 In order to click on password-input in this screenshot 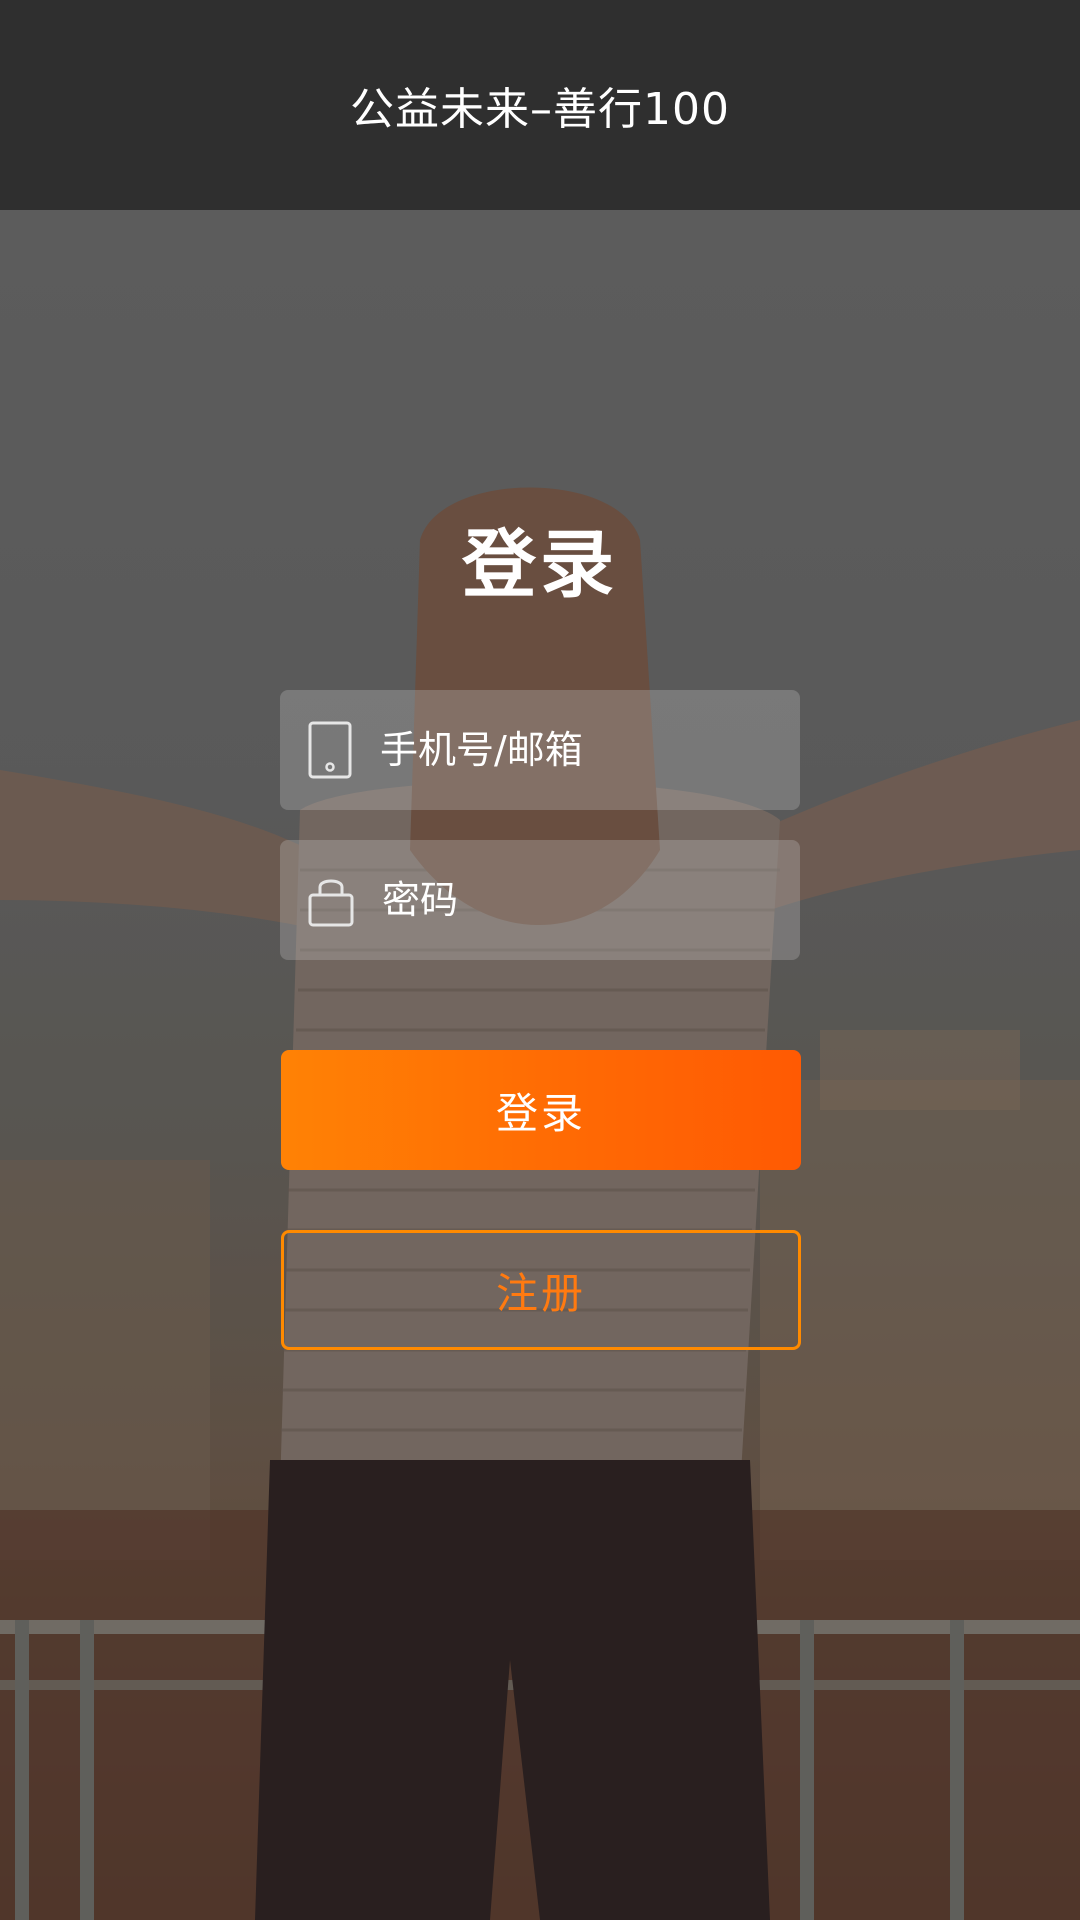, I will do `click(618, 900)`.